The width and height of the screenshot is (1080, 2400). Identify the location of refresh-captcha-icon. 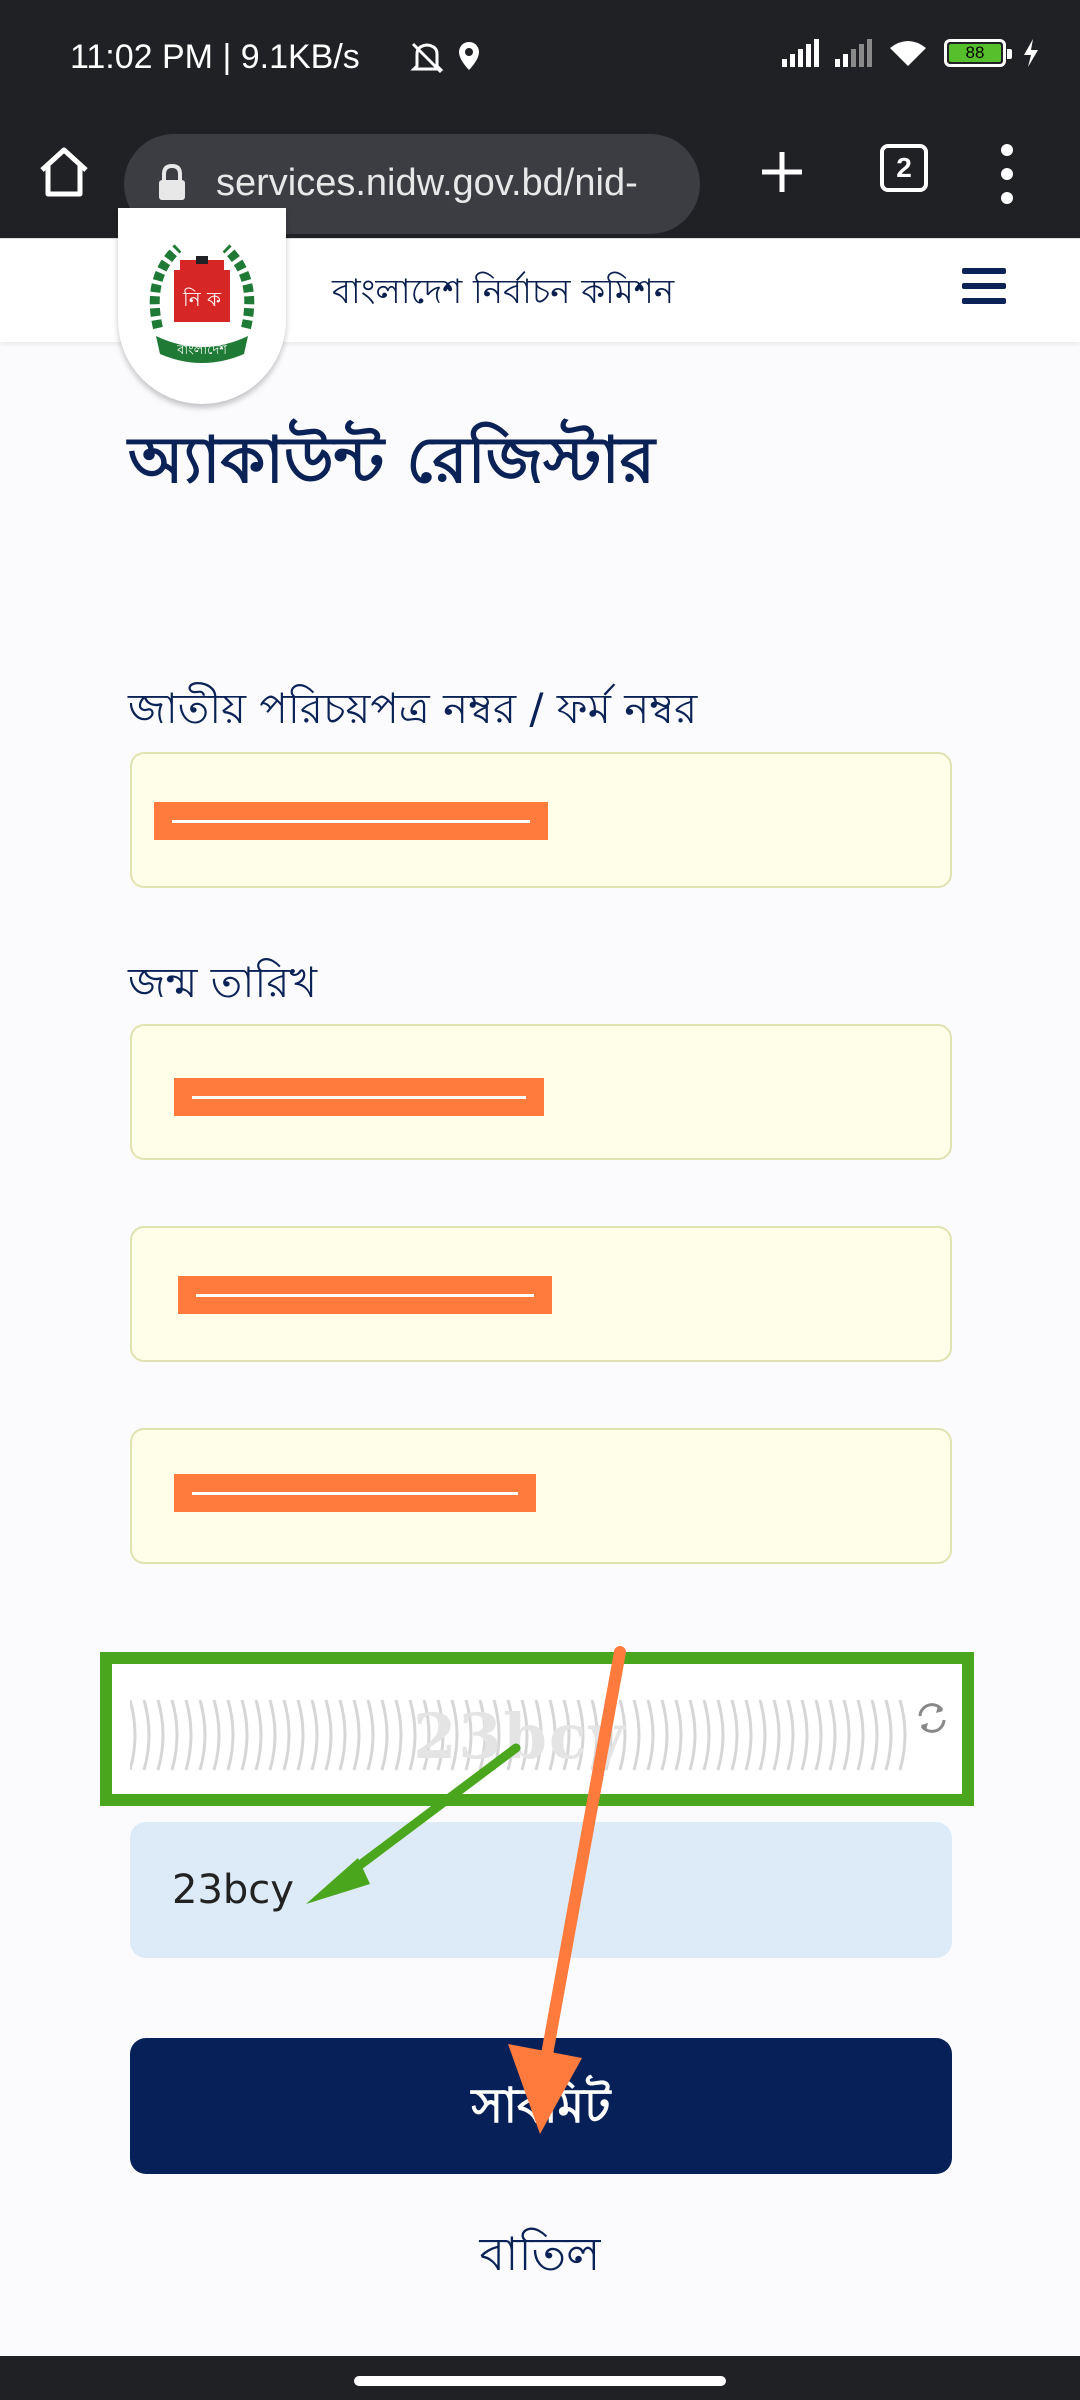
(932, 1718).